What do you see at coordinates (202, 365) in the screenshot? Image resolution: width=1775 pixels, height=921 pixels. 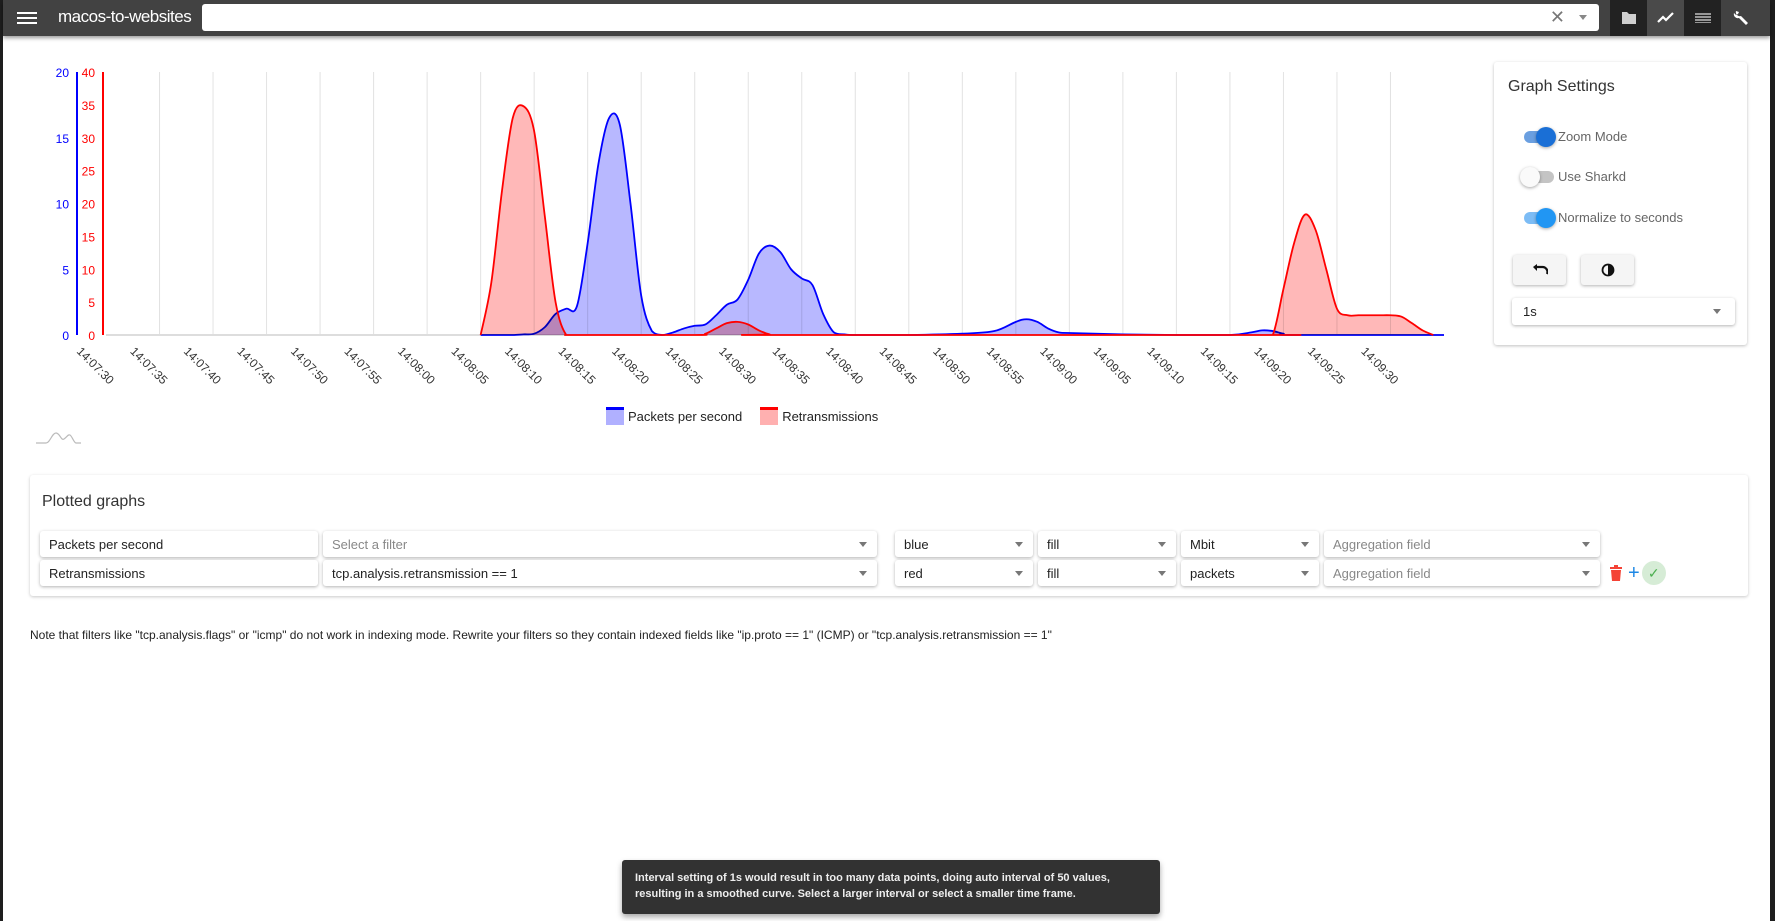 I see `x-tick-label: 14:07:40` at bounding box center [202, 365].